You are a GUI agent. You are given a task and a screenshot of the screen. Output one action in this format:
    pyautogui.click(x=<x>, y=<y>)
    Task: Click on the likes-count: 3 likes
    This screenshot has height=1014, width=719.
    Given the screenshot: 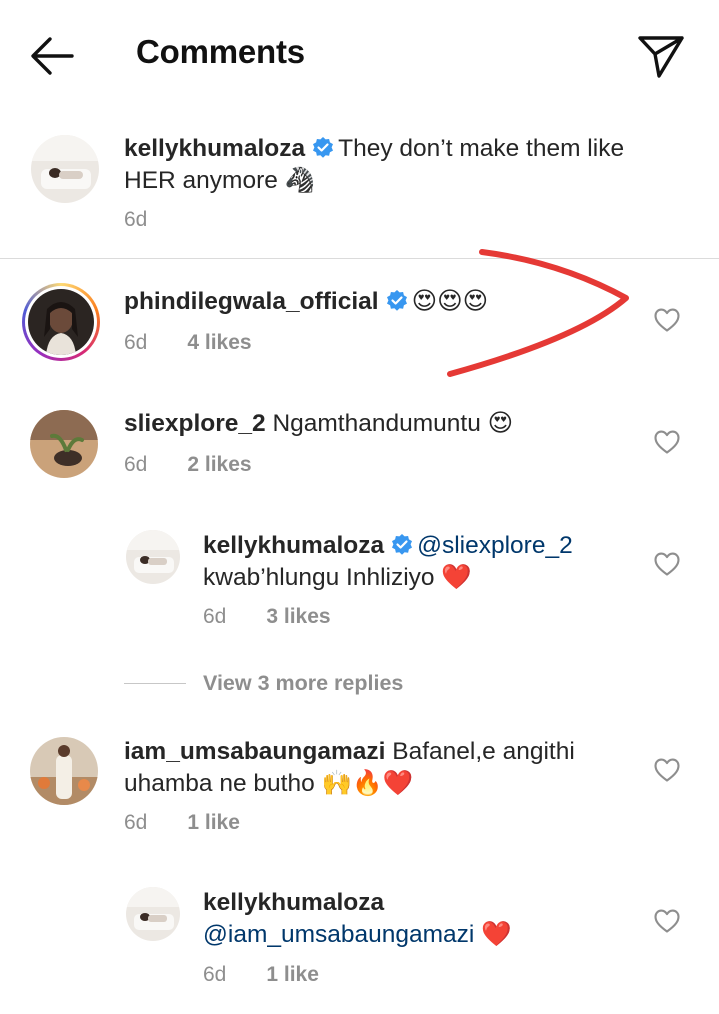 What is the action you would take?
    pyautogui.click(x=298, y=616)
    